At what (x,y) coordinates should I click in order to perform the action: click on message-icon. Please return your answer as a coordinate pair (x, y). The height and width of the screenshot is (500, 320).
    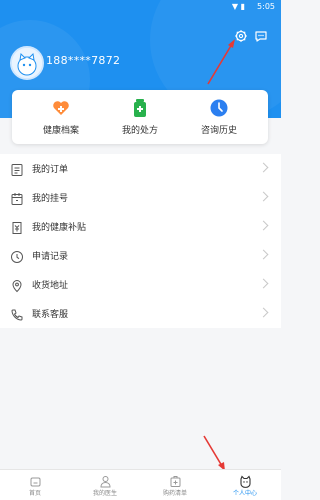
    Looking at the image, I should click on (261, 35).